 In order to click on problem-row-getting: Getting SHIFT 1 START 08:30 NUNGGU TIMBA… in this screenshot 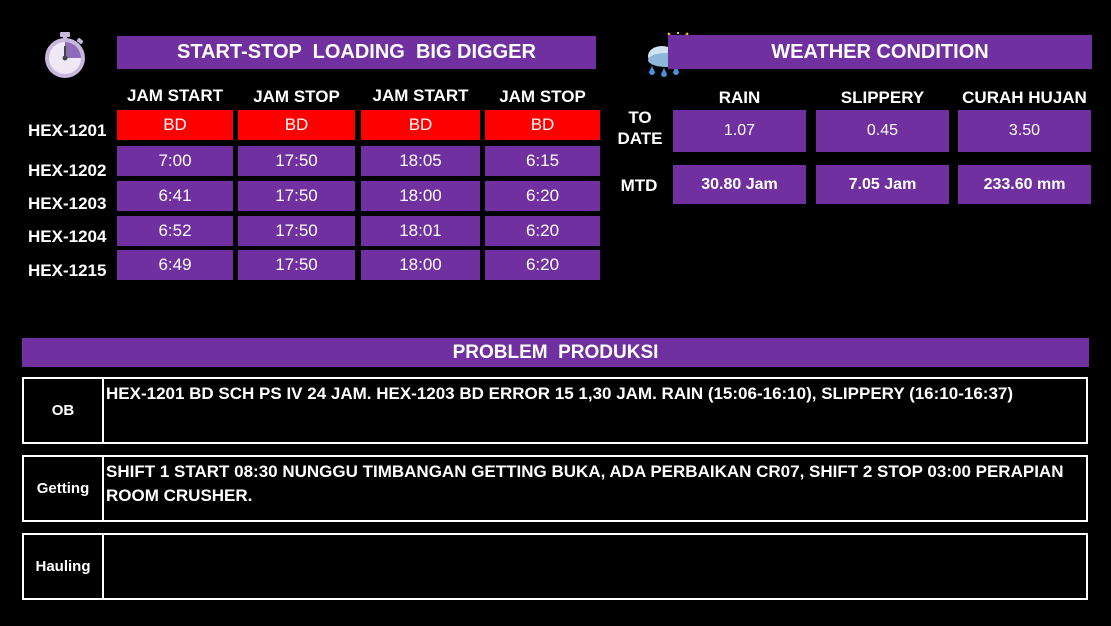, I will do `click(555, 488)`.